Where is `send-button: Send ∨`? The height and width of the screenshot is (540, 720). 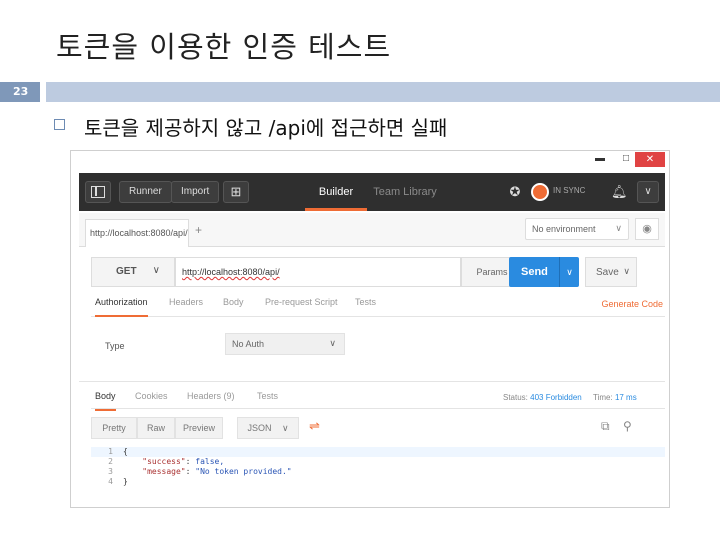
send-button: Send ∨ is located at coordinates (544, 272).